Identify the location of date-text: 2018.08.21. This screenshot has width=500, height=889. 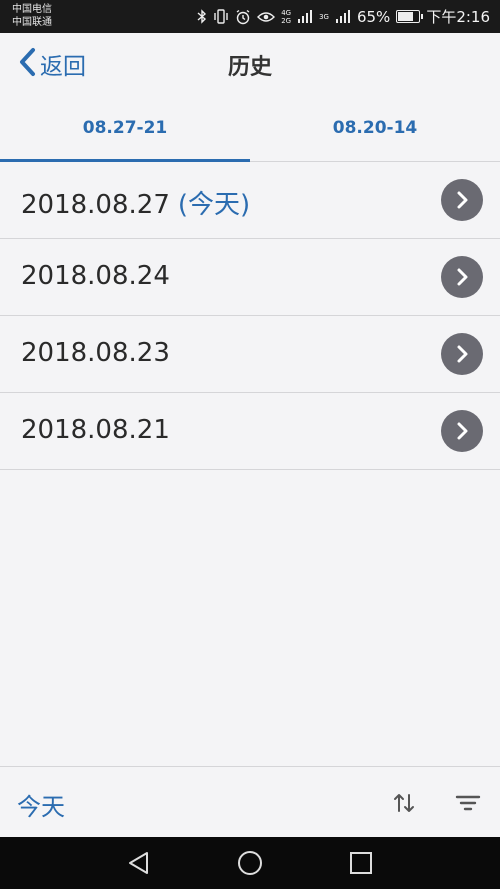
(95, 430).